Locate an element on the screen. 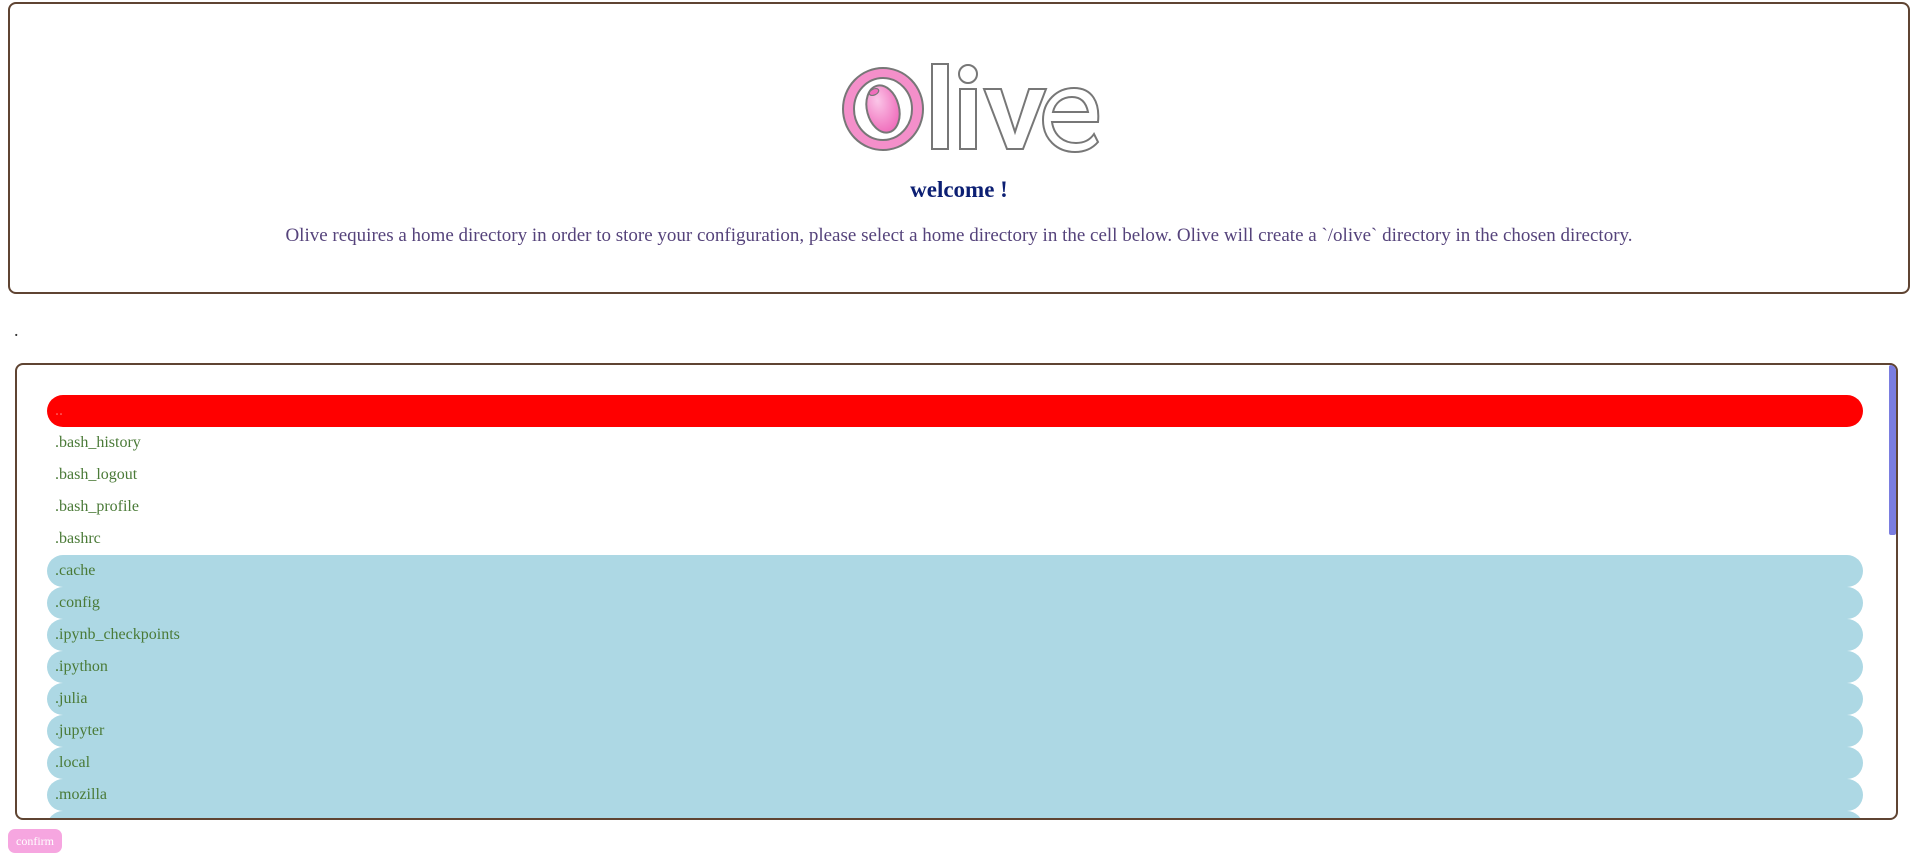  confirm-button: confirm is located at coordinates (35, 841).